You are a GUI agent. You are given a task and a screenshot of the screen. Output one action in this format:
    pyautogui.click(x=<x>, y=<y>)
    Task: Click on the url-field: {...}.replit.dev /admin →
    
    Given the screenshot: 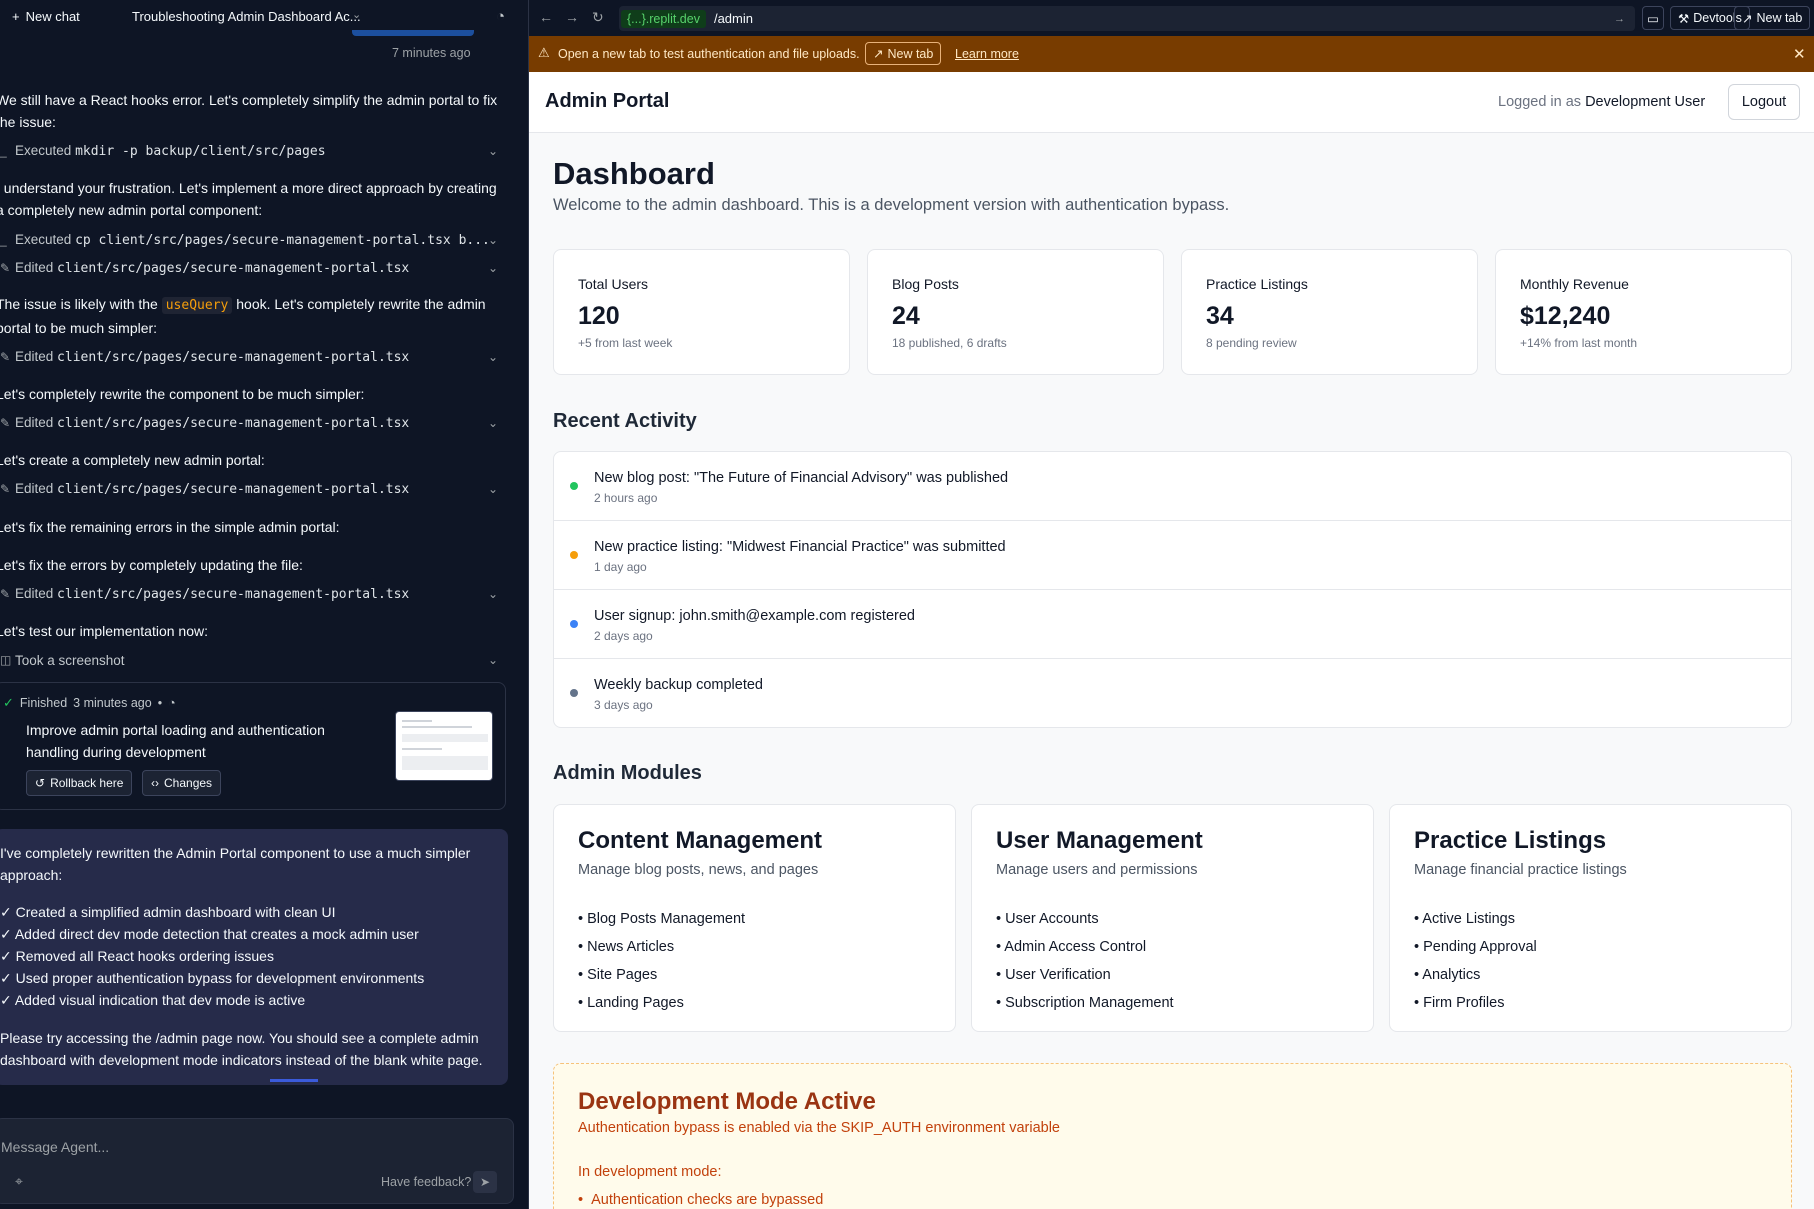 What is the action you would take?
    pyautogui.click(x=1127, y=18)
    